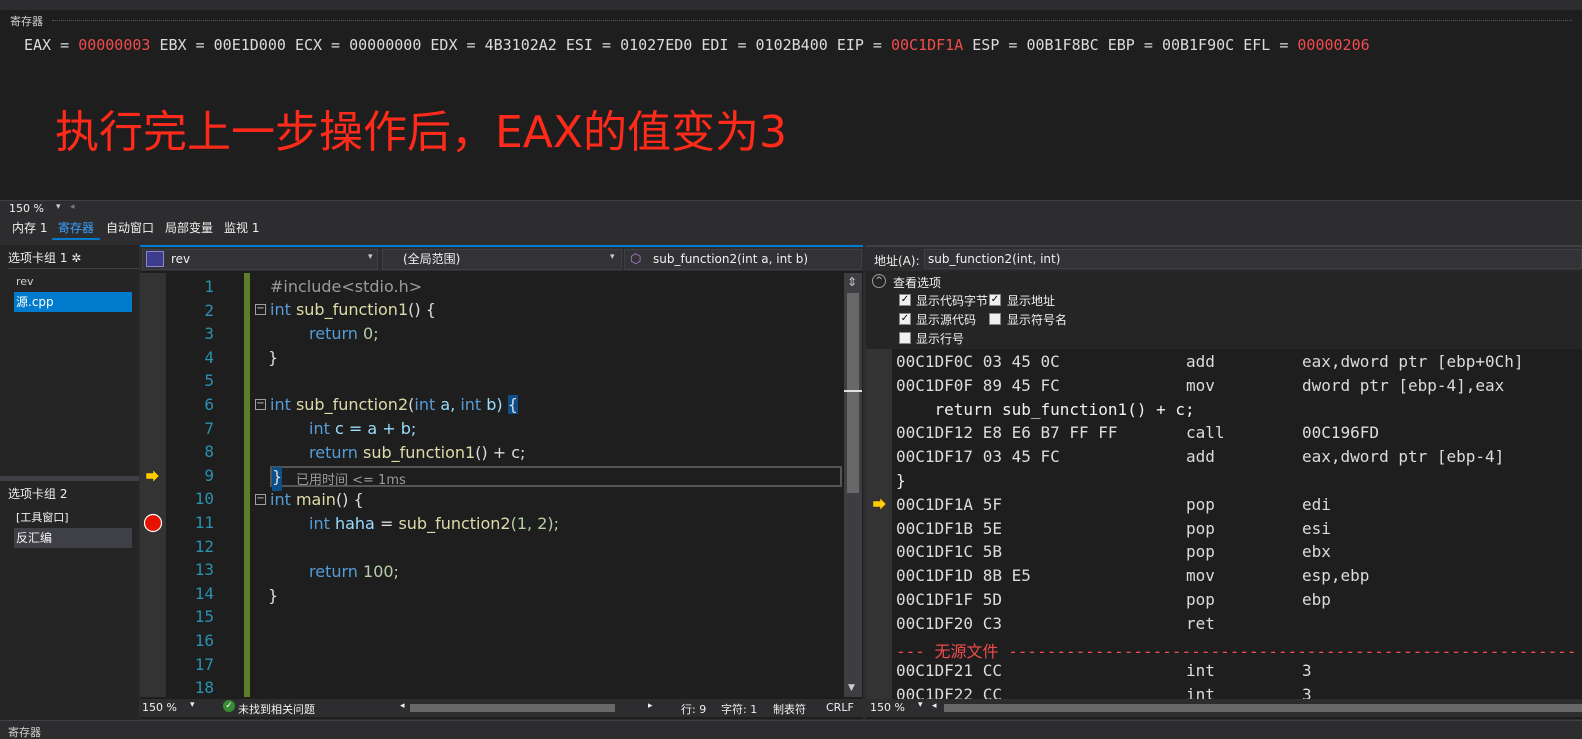 The height and width of the screenshot is (739, 1582). I want to click on registers-zoom-level: 150 %, so click(26, 208).